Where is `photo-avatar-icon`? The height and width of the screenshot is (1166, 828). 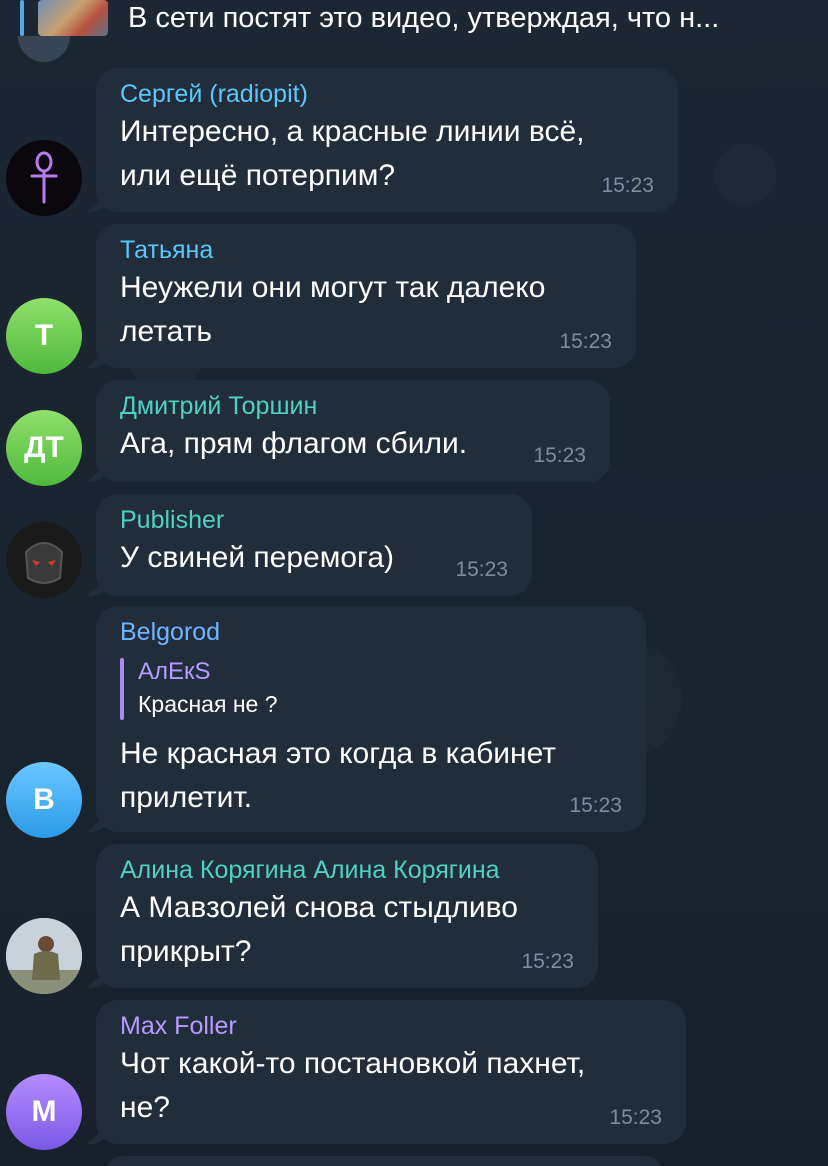 photo-avatar-icon is located at coordinates (44, 956).